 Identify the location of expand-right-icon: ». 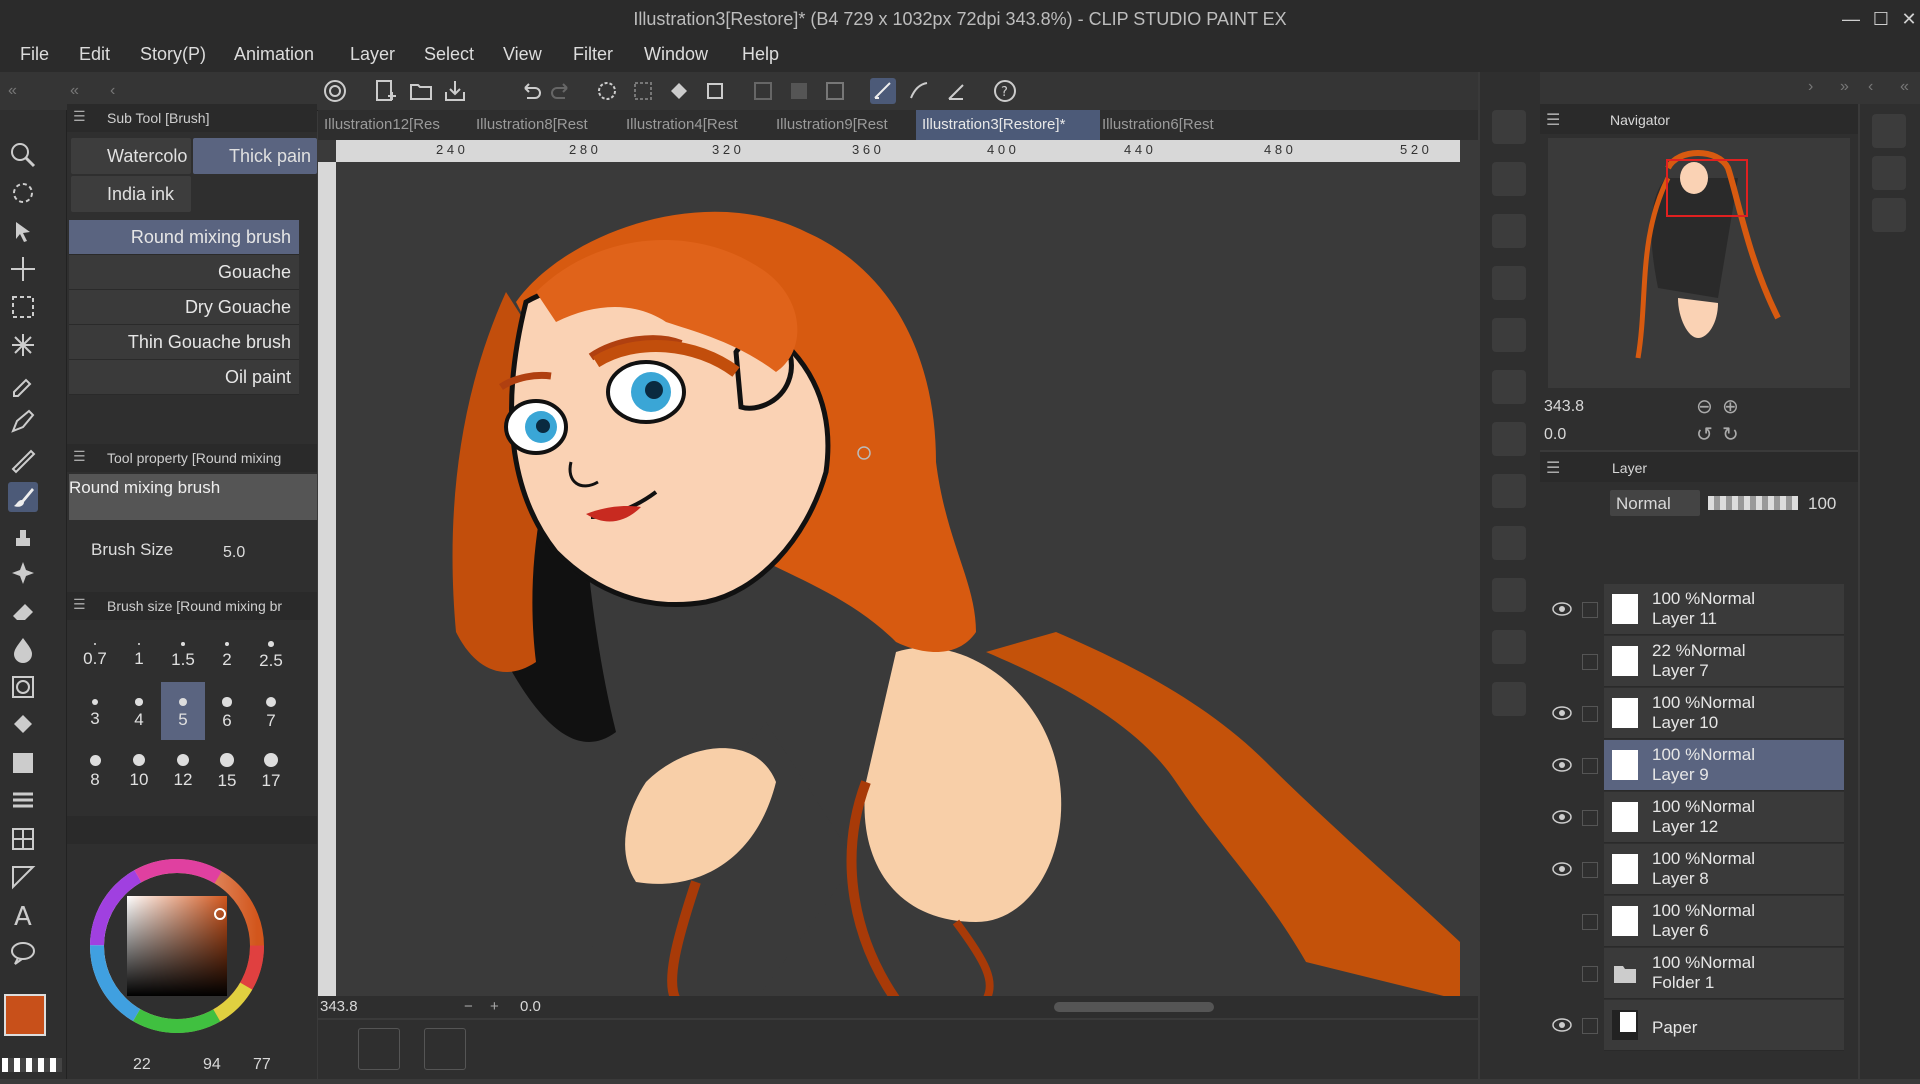
(1844, 87).